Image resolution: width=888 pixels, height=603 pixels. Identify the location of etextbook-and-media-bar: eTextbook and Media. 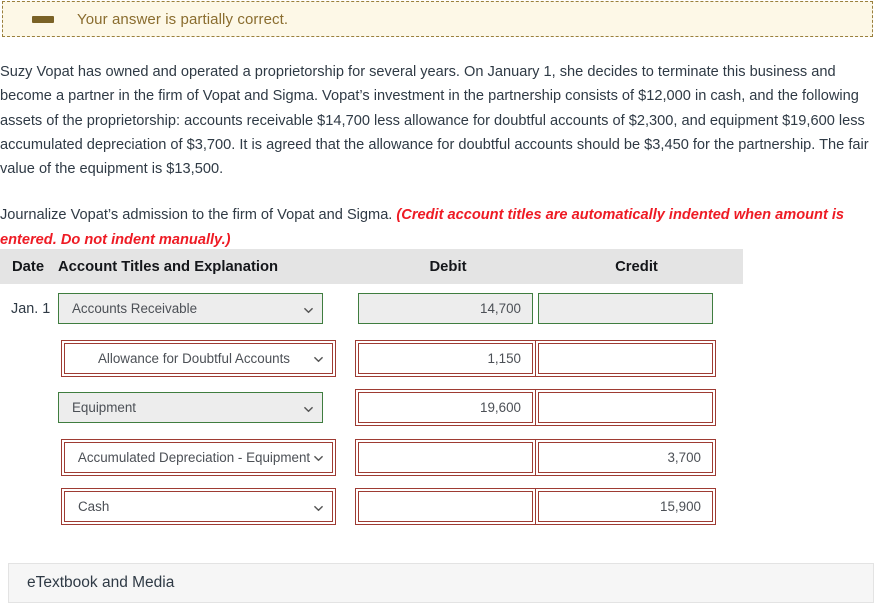
(441, 583).